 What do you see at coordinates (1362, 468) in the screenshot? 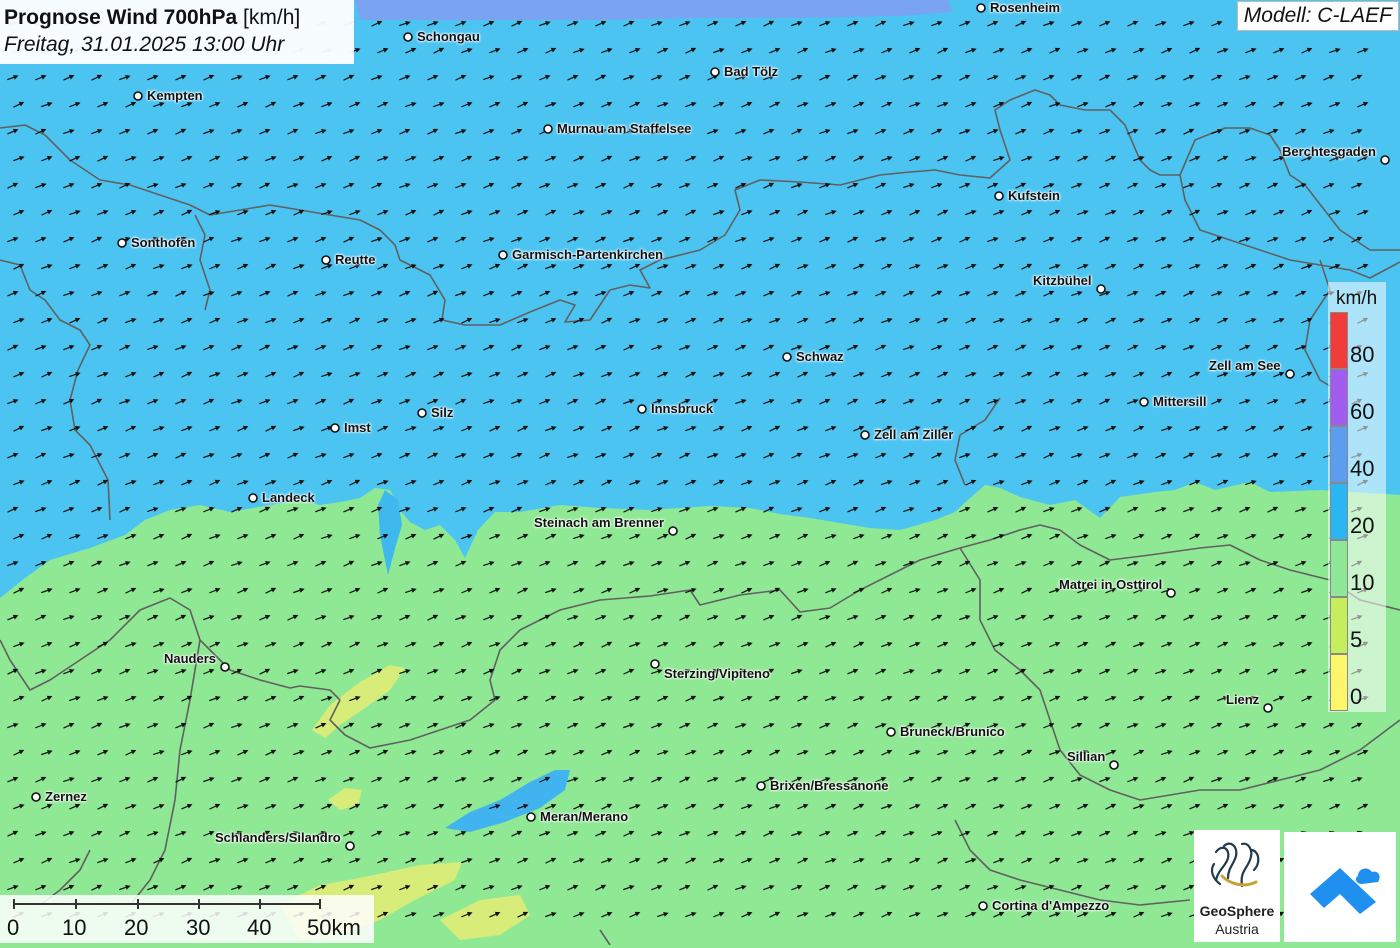
I see `legend-label: 40` at bounding box center [1362, 468].